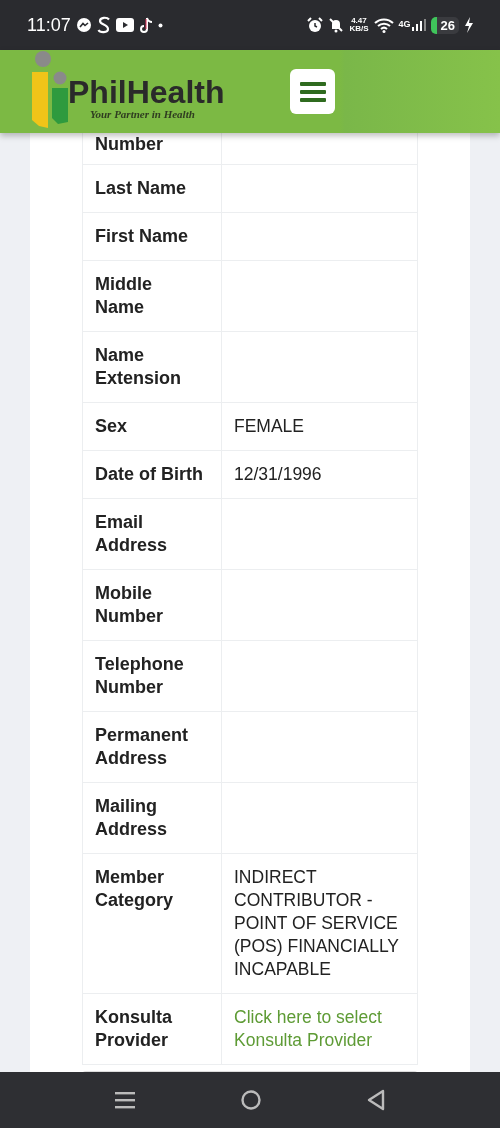  What do you see at coordinates (152, 676) in the screenshot?
I see `field-label: Telephone Number` at bounding box center [152, 676].